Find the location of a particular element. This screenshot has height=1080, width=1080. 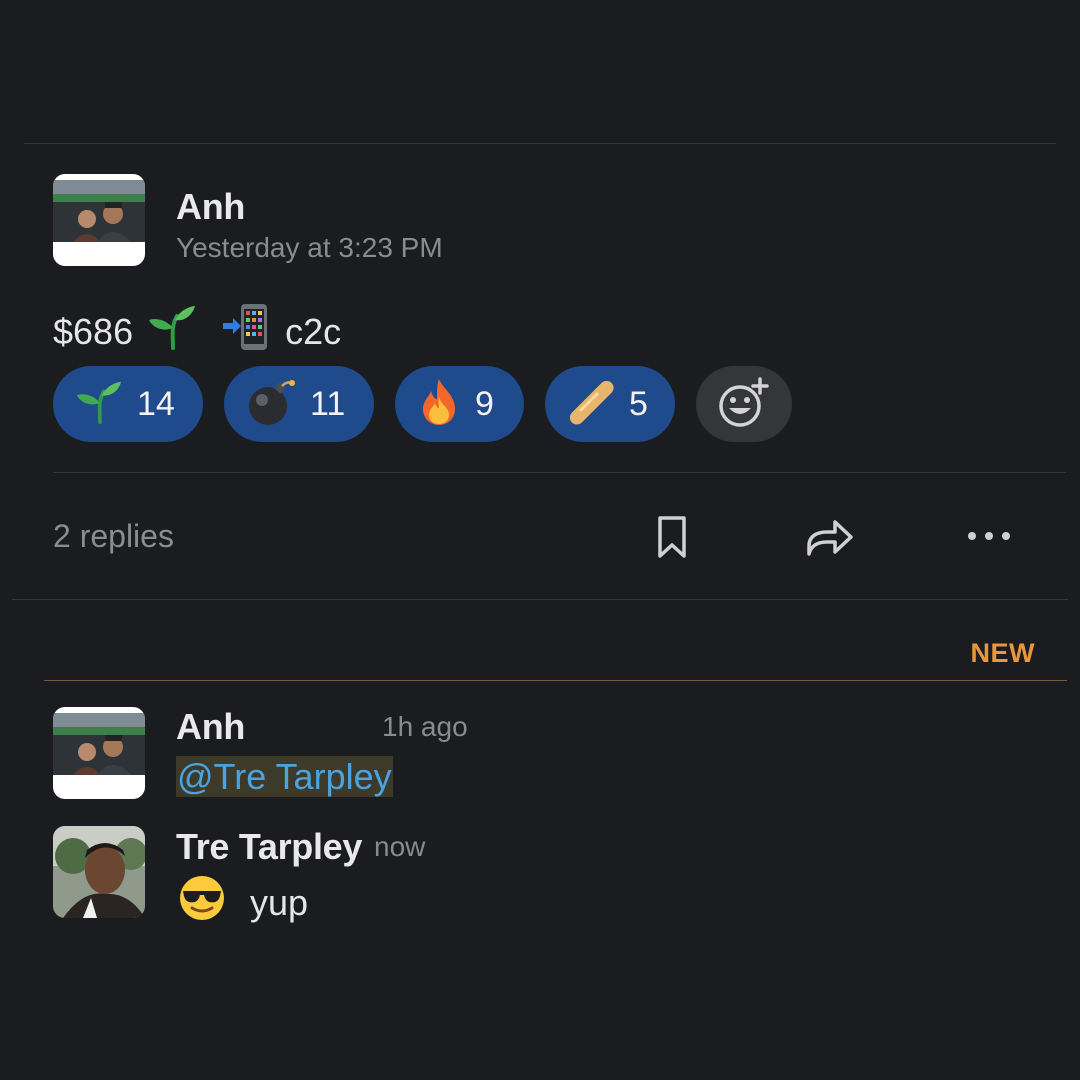

reaction-fire: 9 is located at coordinates (459, 404).